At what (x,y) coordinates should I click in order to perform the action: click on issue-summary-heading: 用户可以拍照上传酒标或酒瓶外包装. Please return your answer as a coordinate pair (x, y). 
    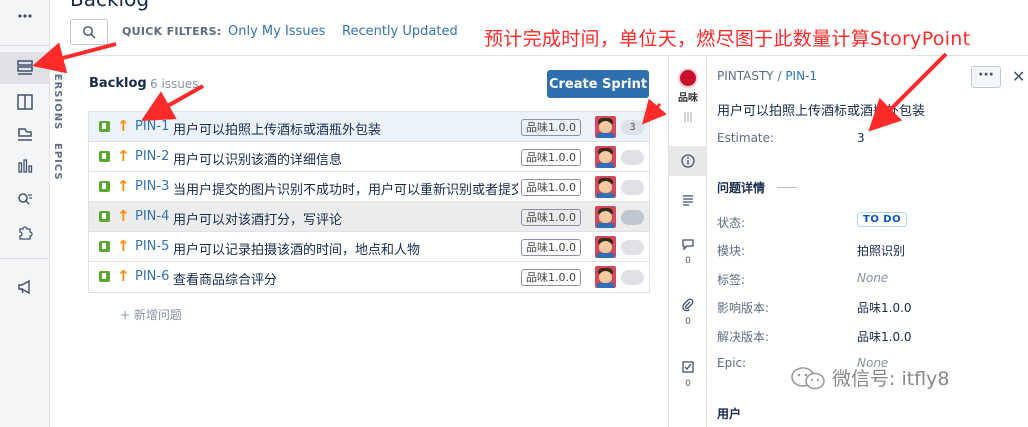
    Looking at the image, I should click on (821, 109).